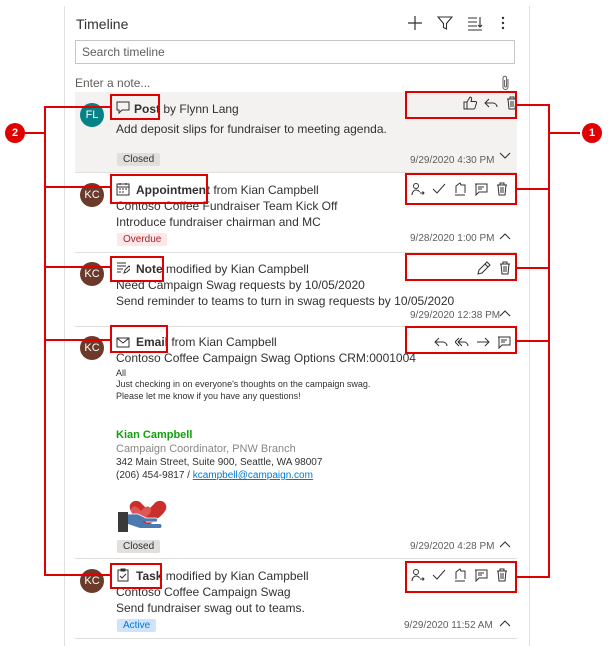  I want to click on record-date: 9/29/2020 12:38 PM, so click(455, 315).